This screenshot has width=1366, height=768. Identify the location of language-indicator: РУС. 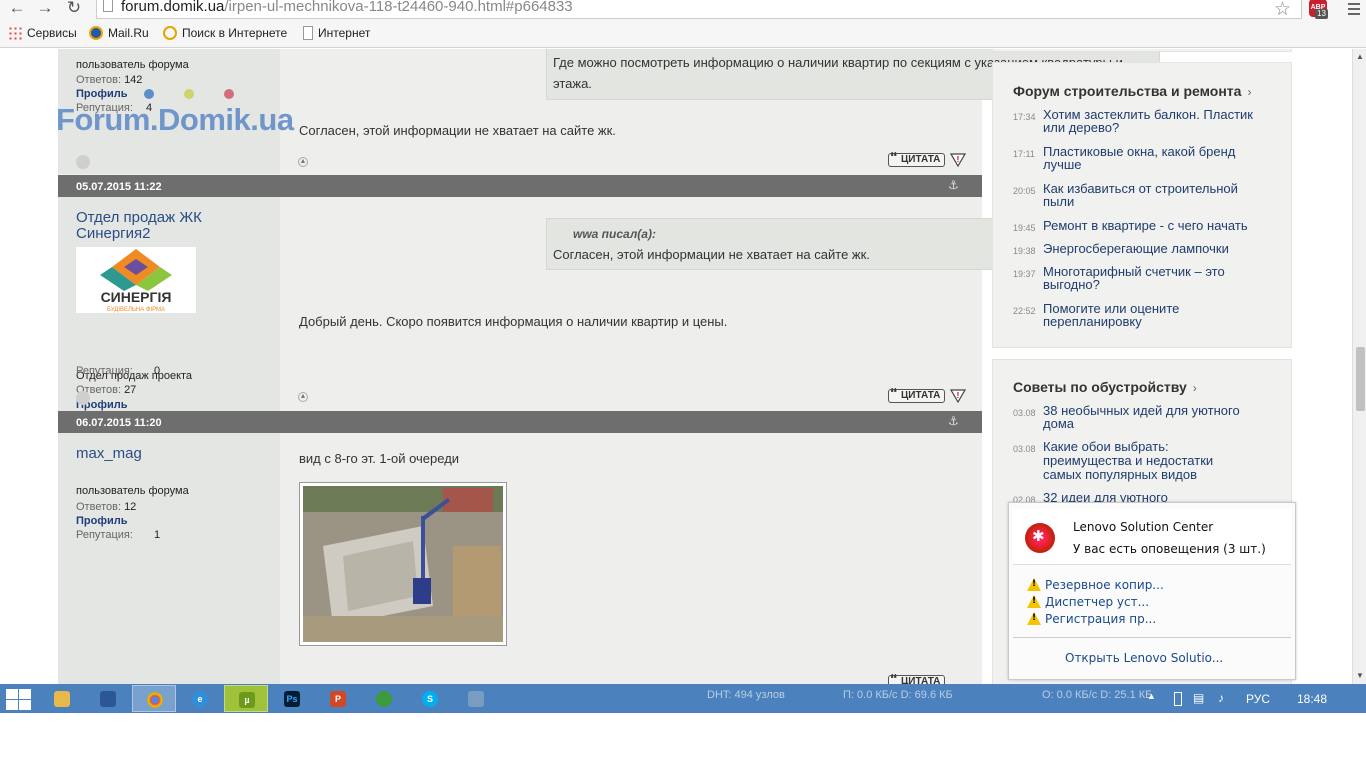
(1258, 699).